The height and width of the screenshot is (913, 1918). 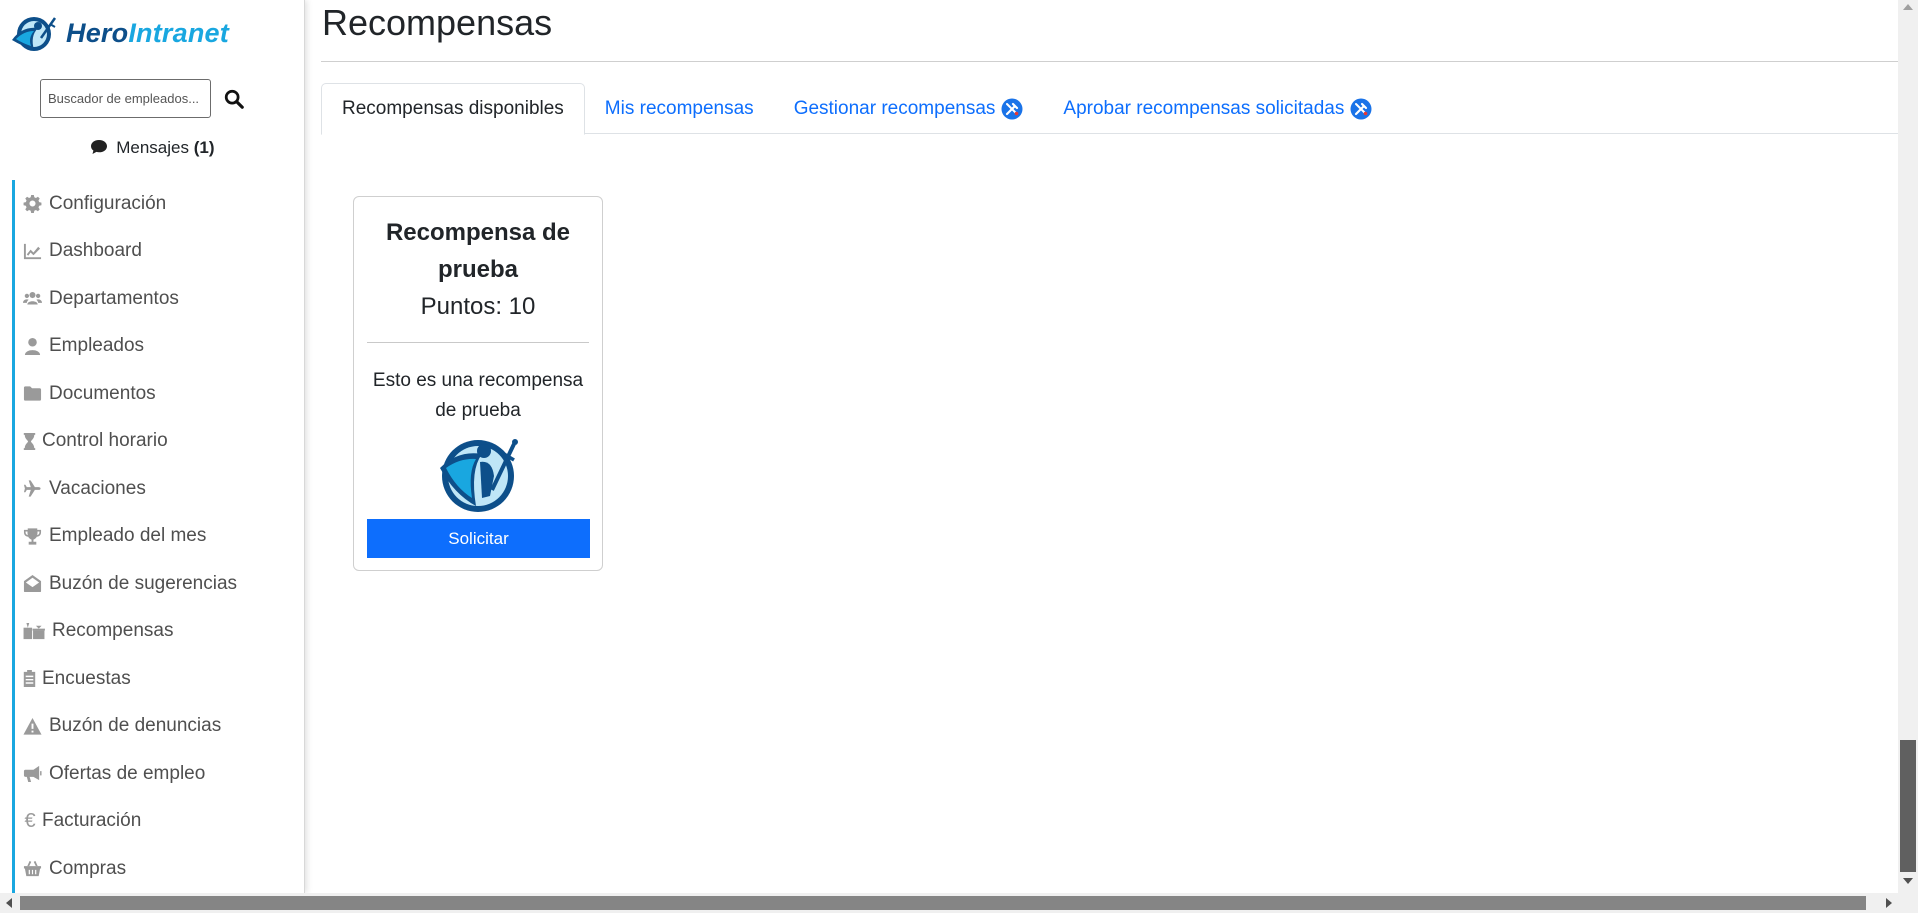 What do you see at coordinates (478, 395) in the screenshot?
I see `reward-description: Esto es una recompensa de prueba` at bounding box center [478, 395].